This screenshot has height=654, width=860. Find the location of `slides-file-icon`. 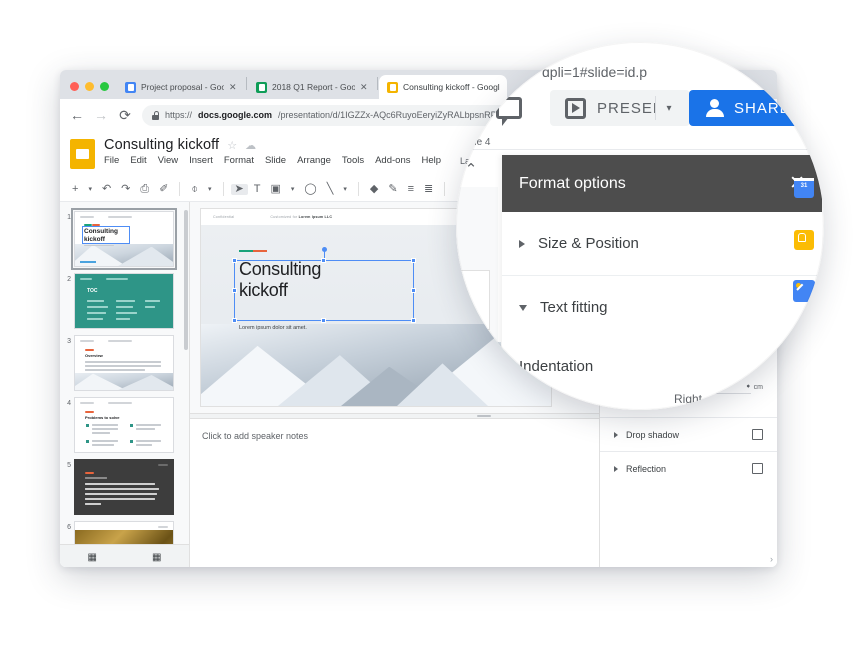

slides-file-icon is located at coordinates (82, 154).